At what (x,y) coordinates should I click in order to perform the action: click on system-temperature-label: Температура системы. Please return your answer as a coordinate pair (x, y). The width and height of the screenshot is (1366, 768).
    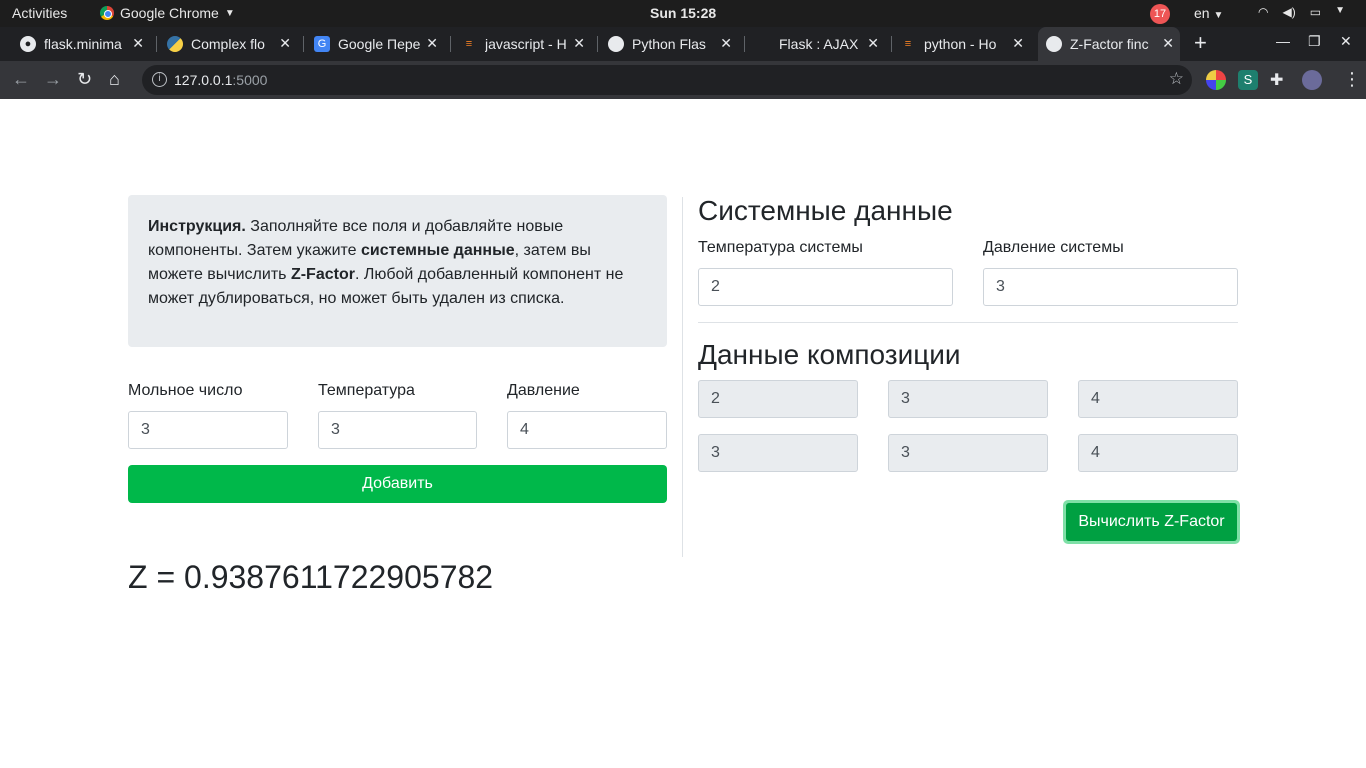
    Looking at the image, I should click on (780, 247).